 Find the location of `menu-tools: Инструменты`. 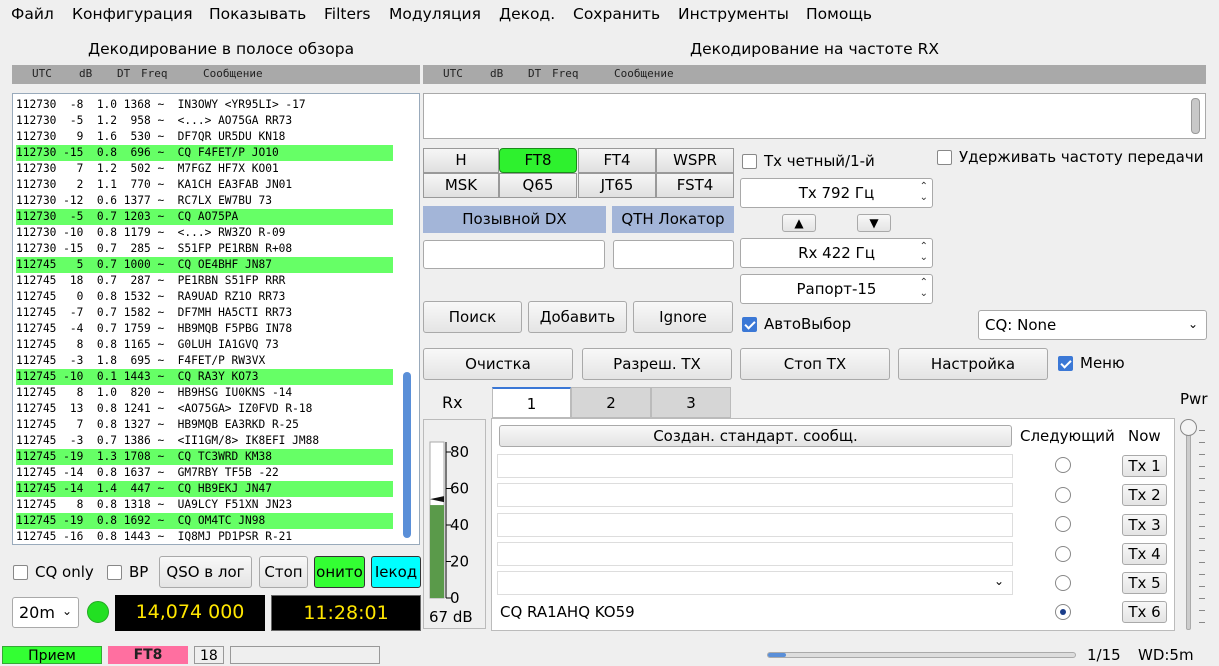

menu-tools: Инструменты is located at coordinates (733, 14).